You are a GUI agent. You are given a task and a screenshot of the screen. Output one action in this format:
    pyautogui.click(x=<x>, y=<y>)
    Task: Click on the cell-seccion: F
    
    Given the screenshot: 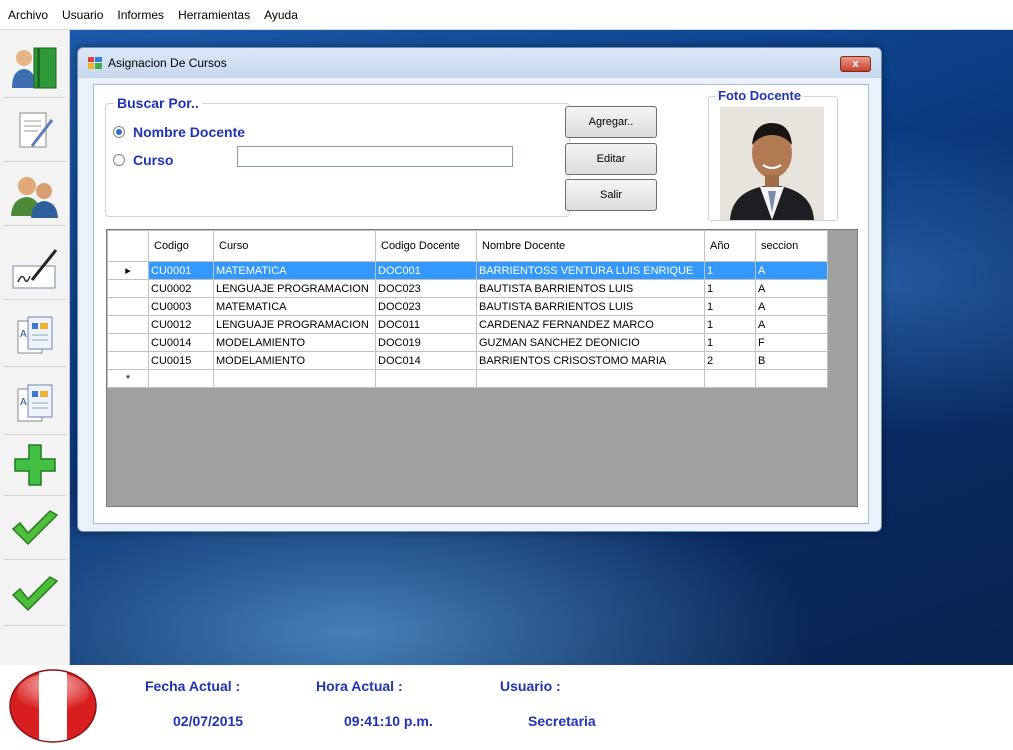 What is the action you would take?
    pyautogui.click(x=791, y=342)
    